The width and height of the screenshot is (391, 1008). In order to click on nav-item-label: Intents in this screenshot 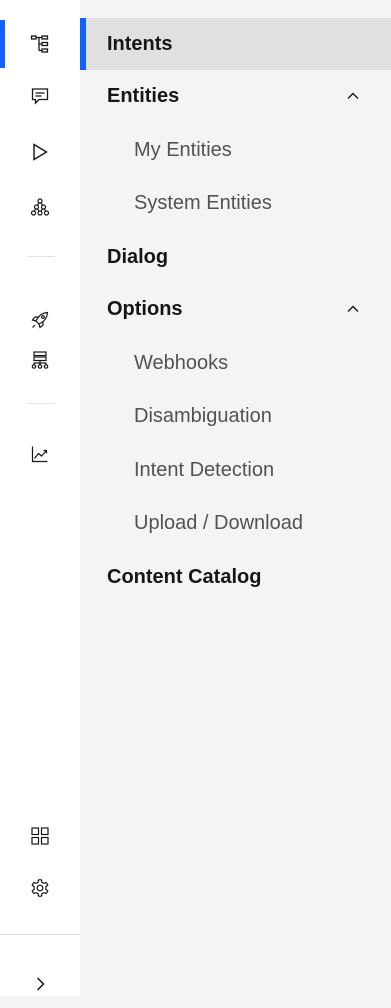, I will do `click(140, 43)`.